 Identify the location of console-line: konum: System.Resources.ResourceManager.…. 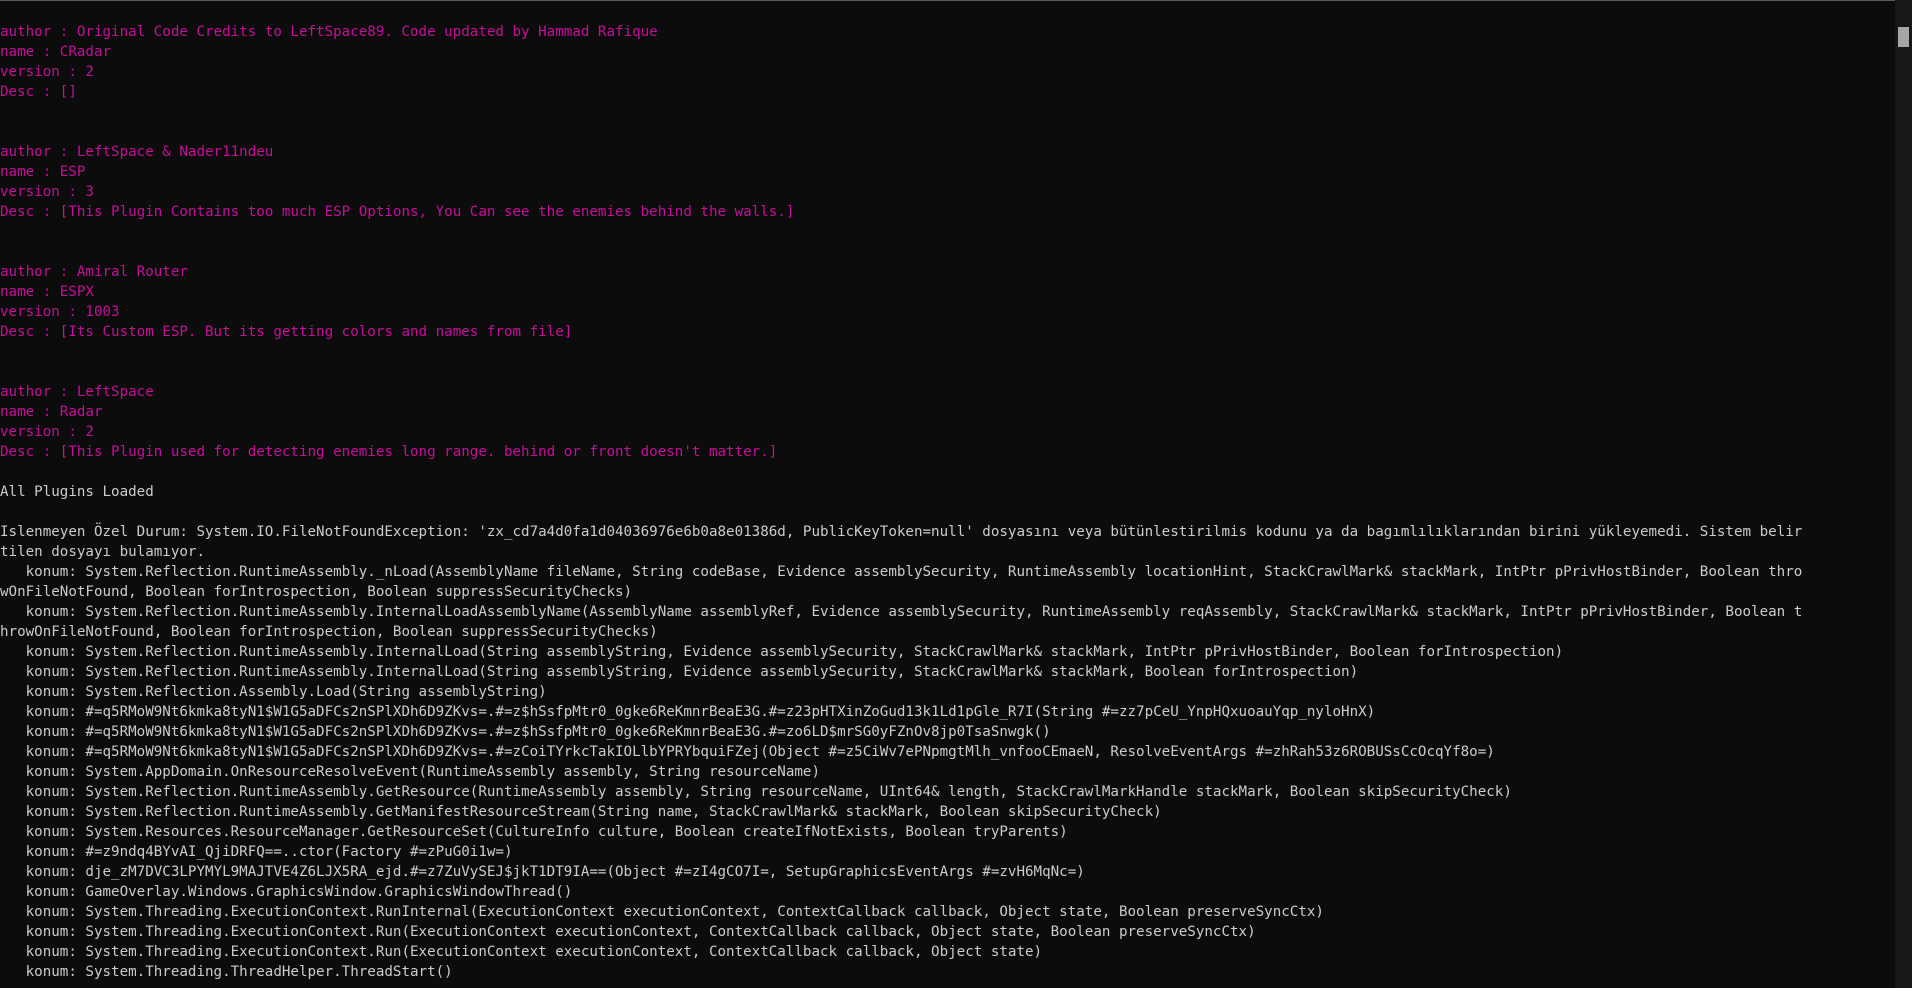
(534, 832).